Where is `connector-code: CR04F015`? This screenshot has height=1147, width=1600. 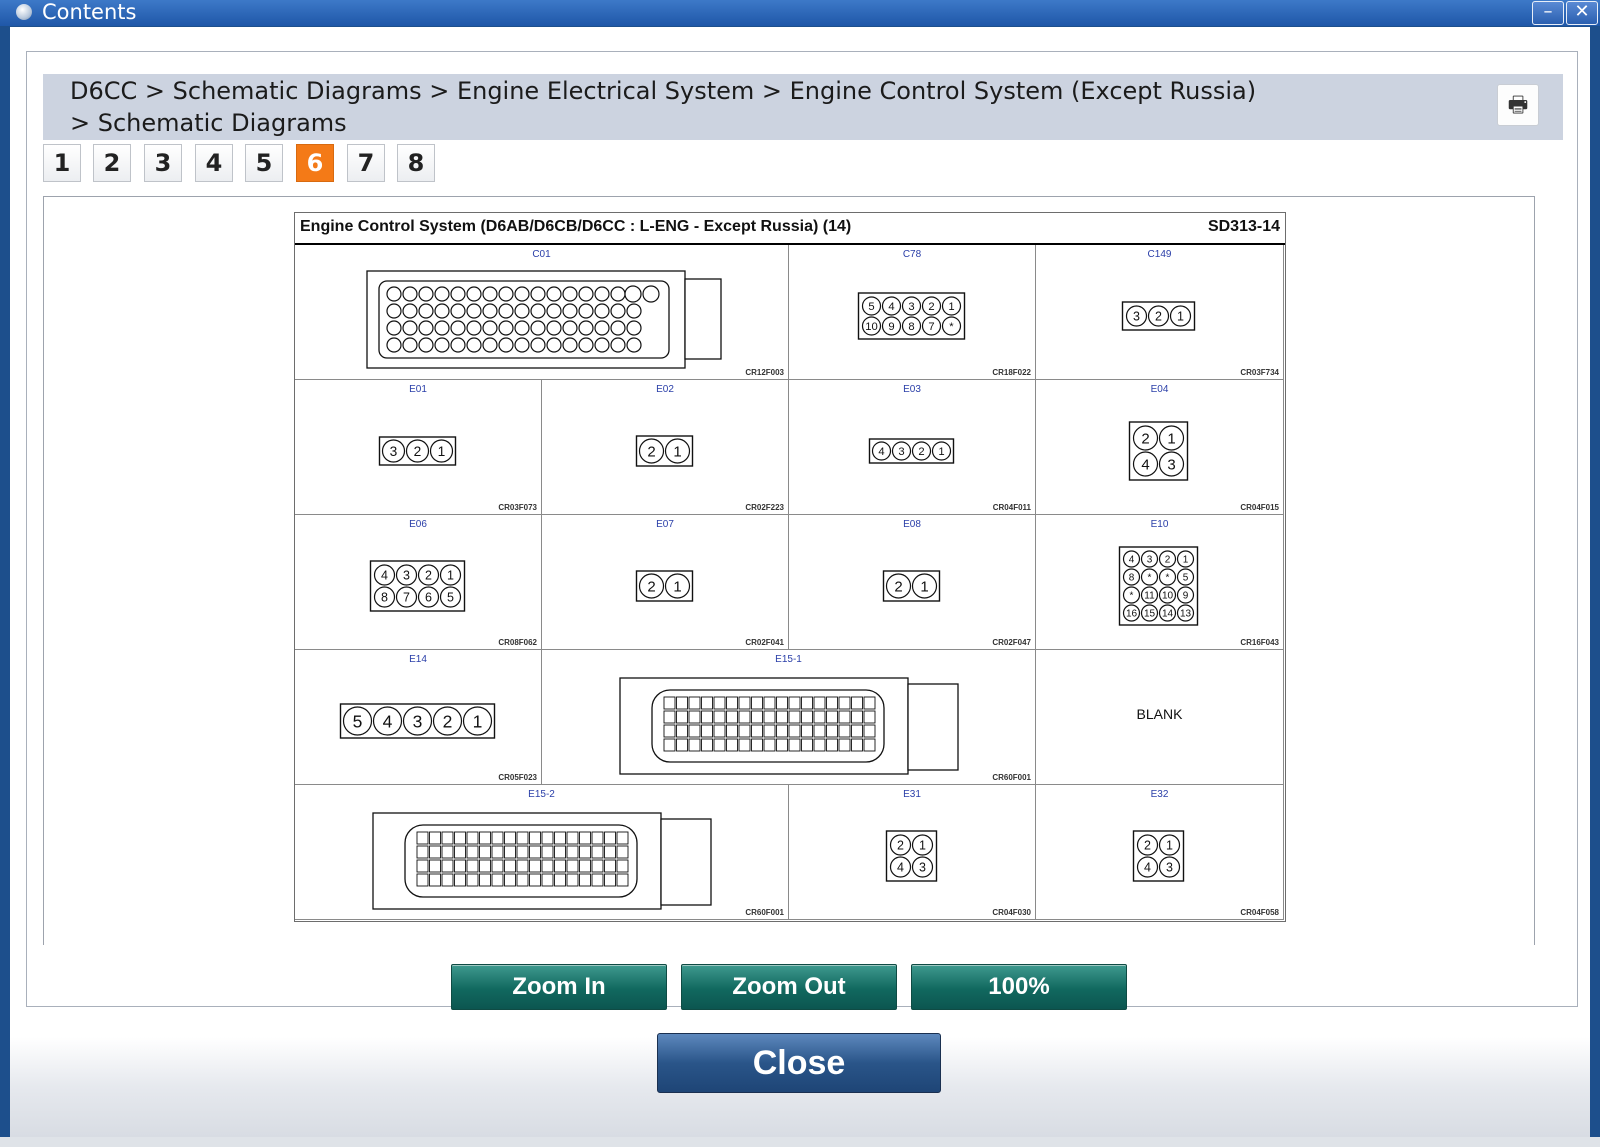
connector-code: CR04F015 is located at coordinates (1259, 507).